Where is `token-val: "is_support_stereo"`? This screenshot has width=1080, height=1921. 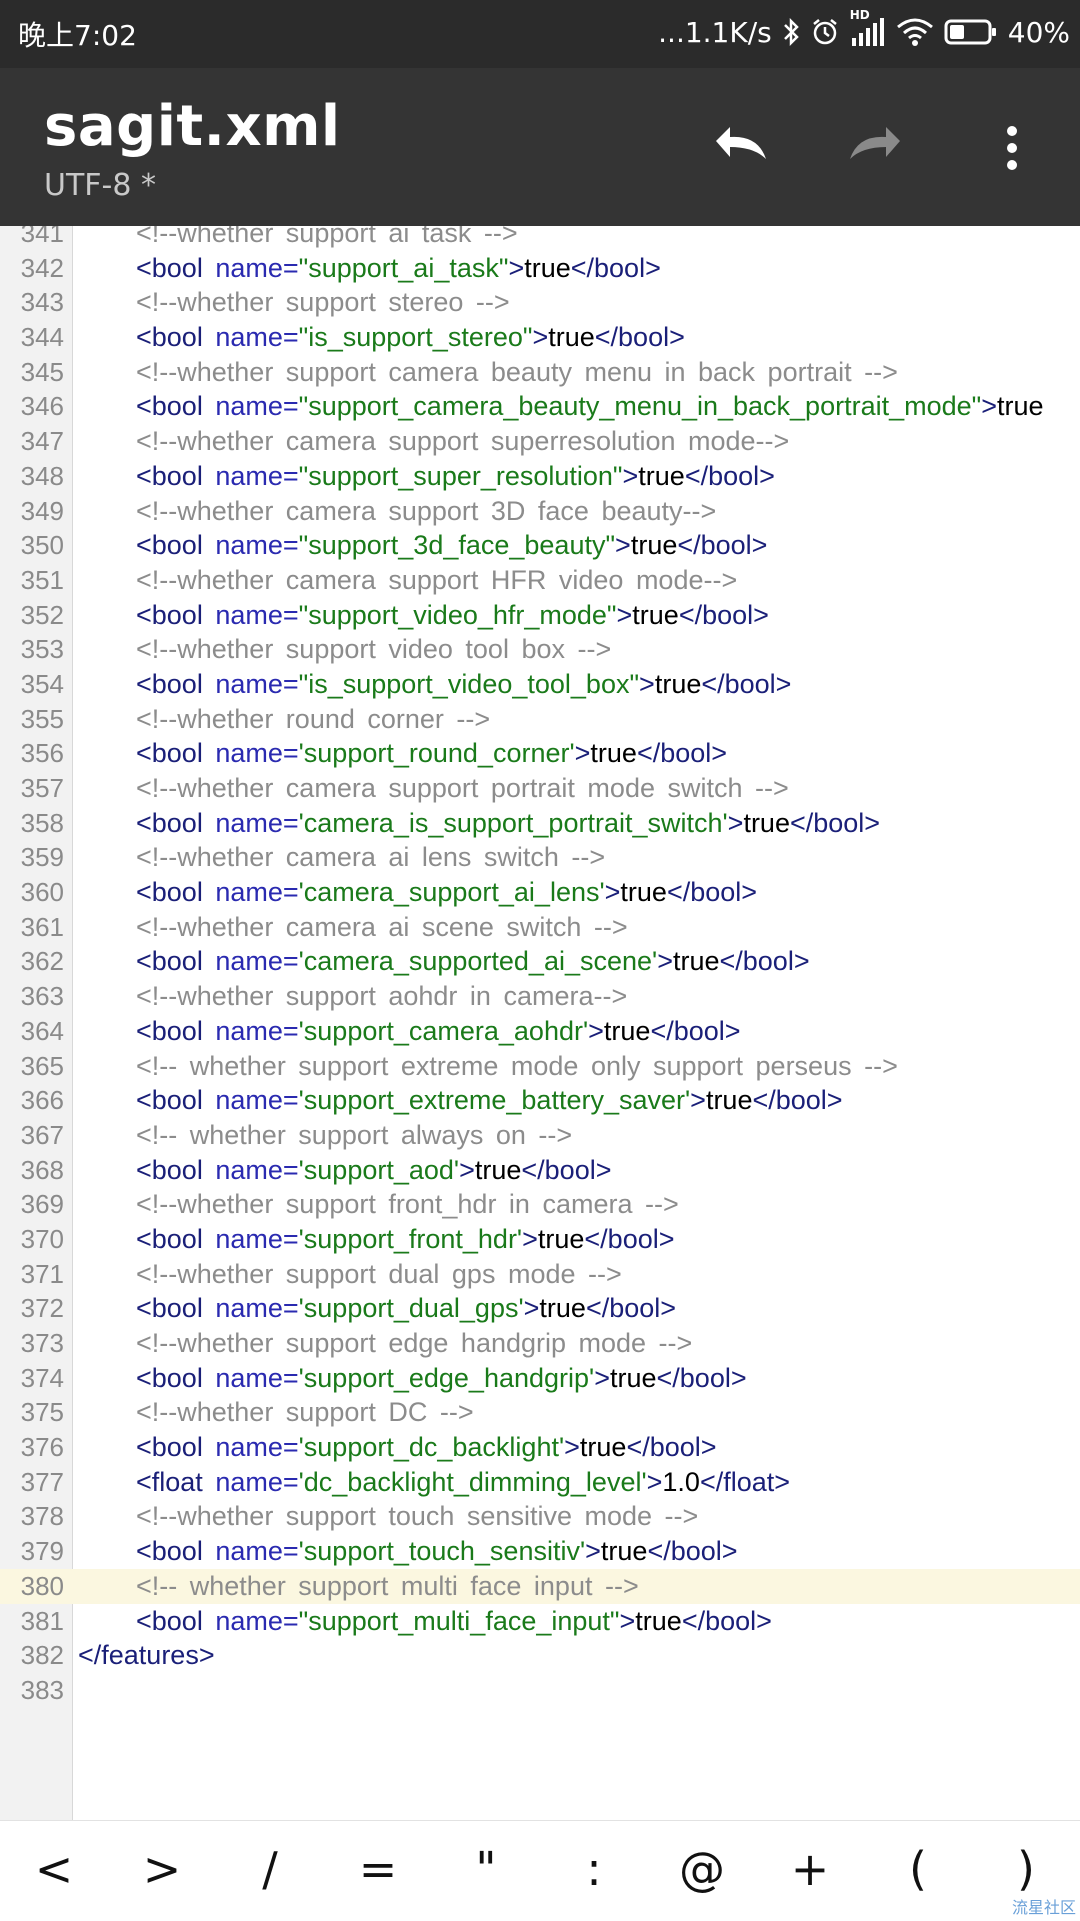 token-val: "is_support_stereo" is located at coordinates (415, 337).